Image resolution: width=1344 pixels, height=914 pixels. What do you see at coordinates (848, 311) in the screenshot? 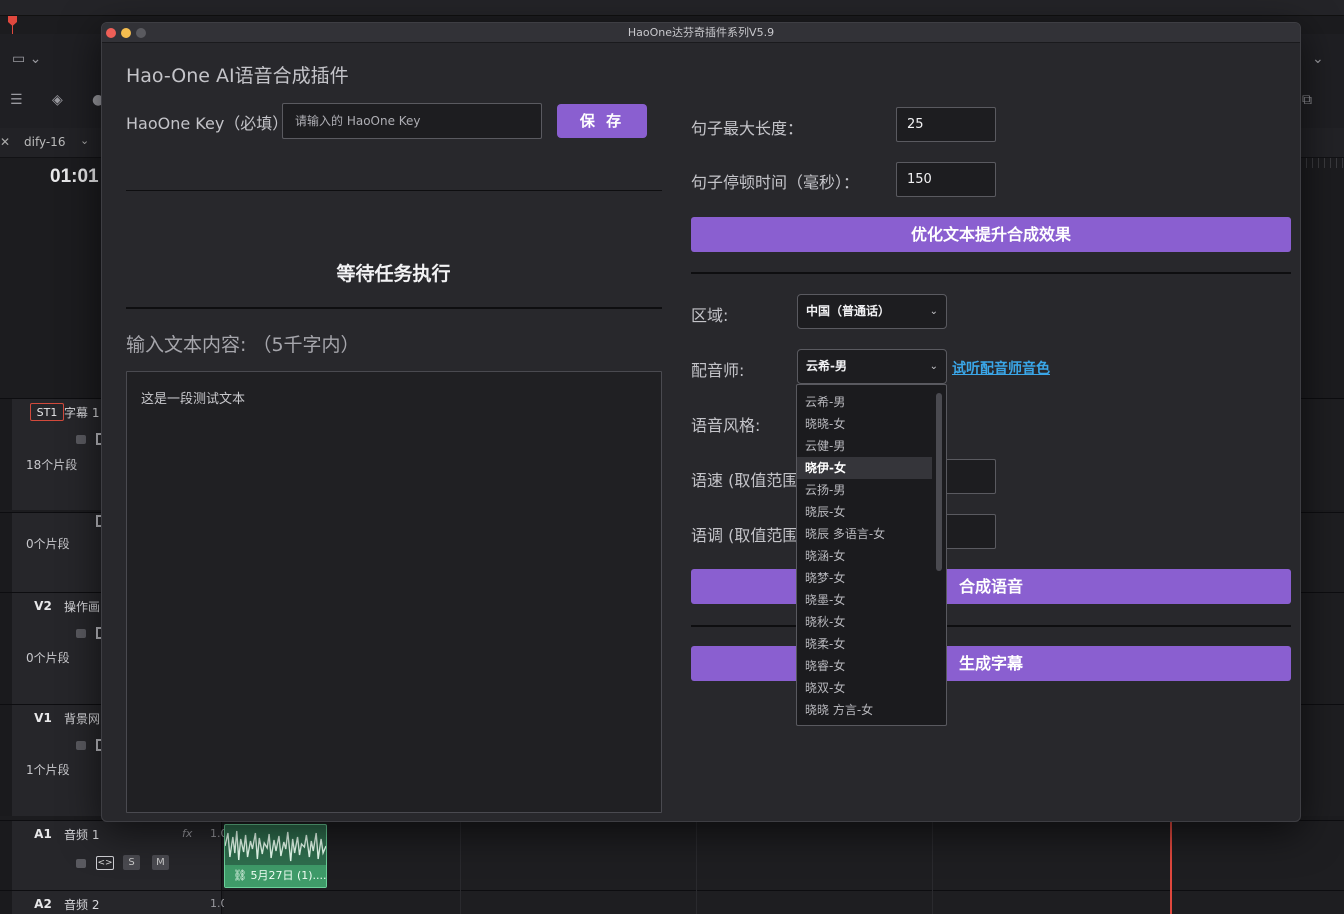
I see `region-value: 中国（普通话）` at bounding box center [848, 311].